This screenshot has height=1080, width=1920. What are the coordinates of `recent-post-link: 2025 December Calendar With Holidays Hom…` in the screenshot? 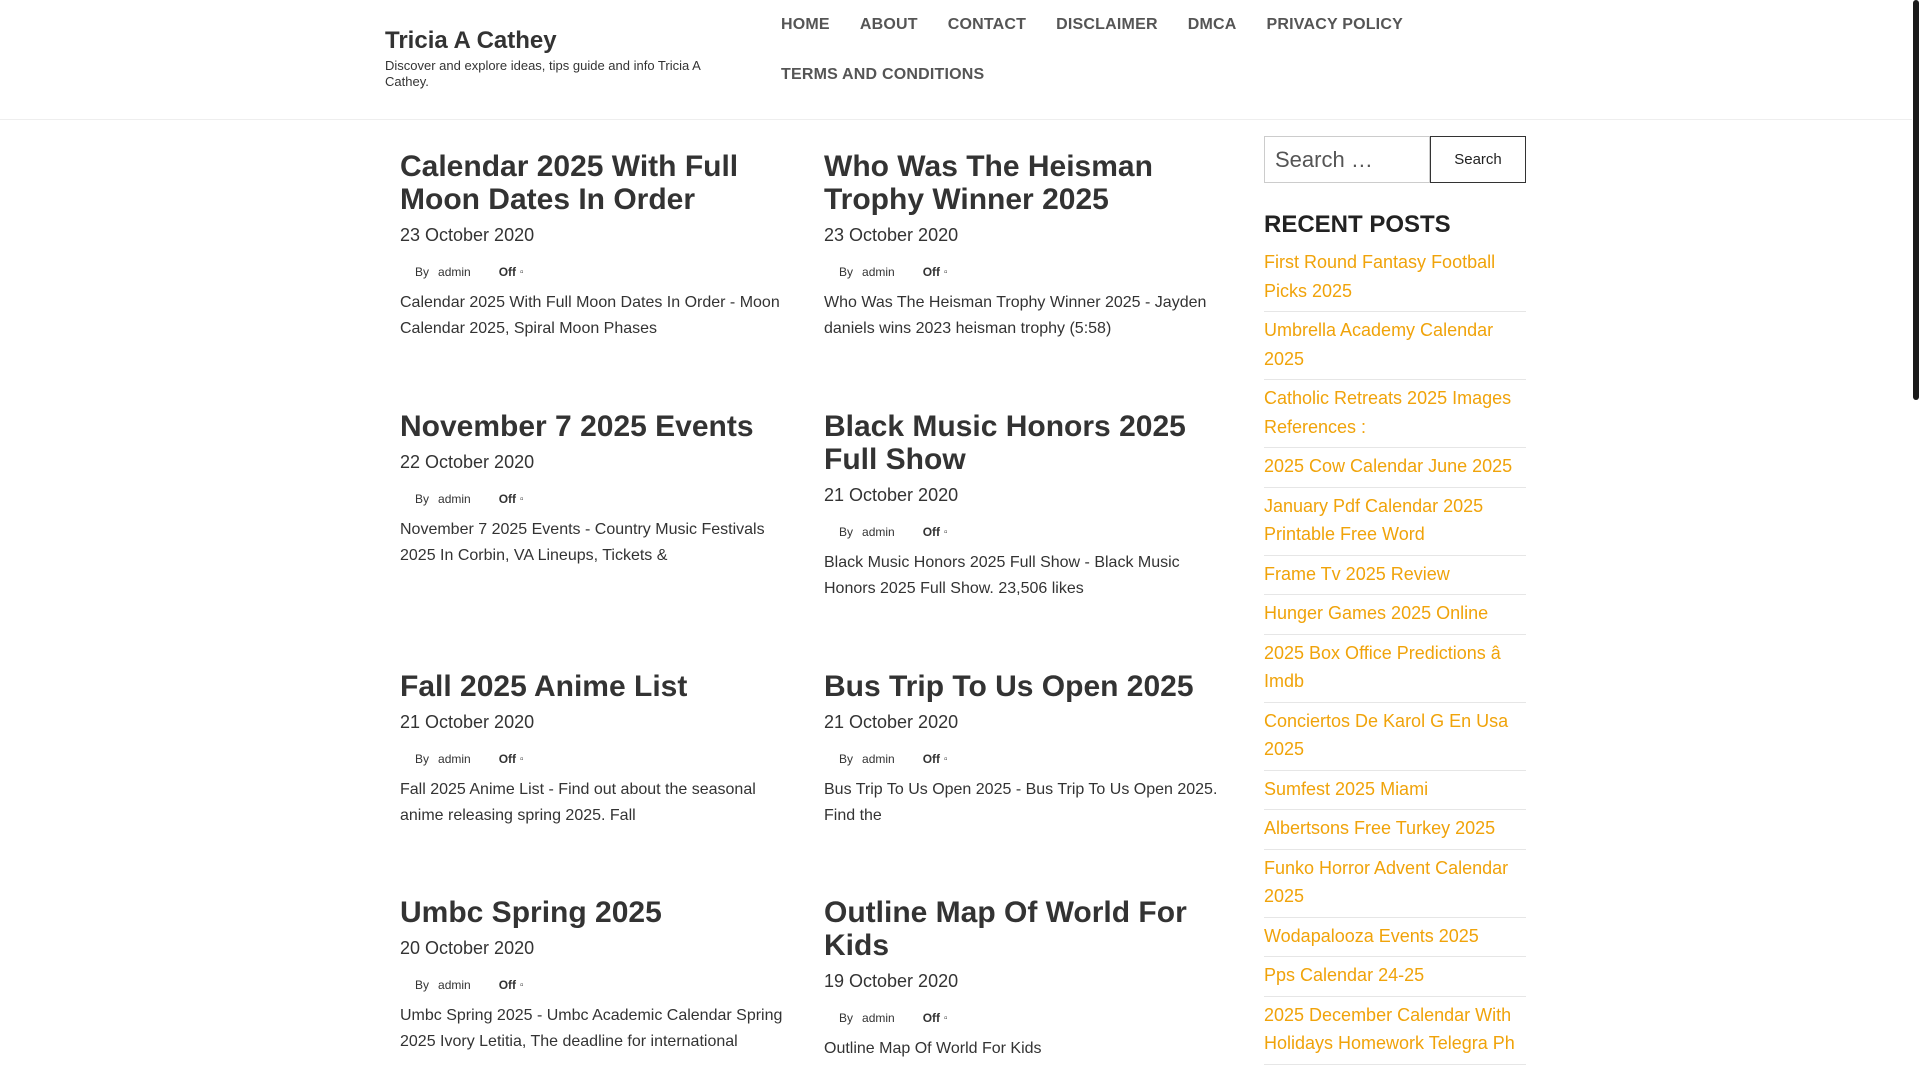 It's located at (1395, 1029).